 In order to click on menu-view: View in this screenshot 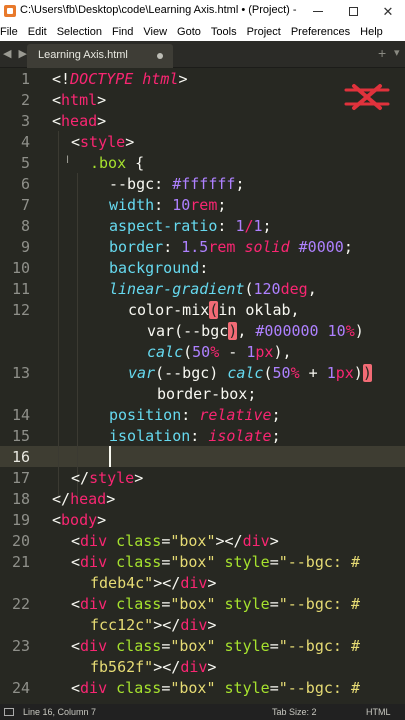, I will do `click(155, 32)`.